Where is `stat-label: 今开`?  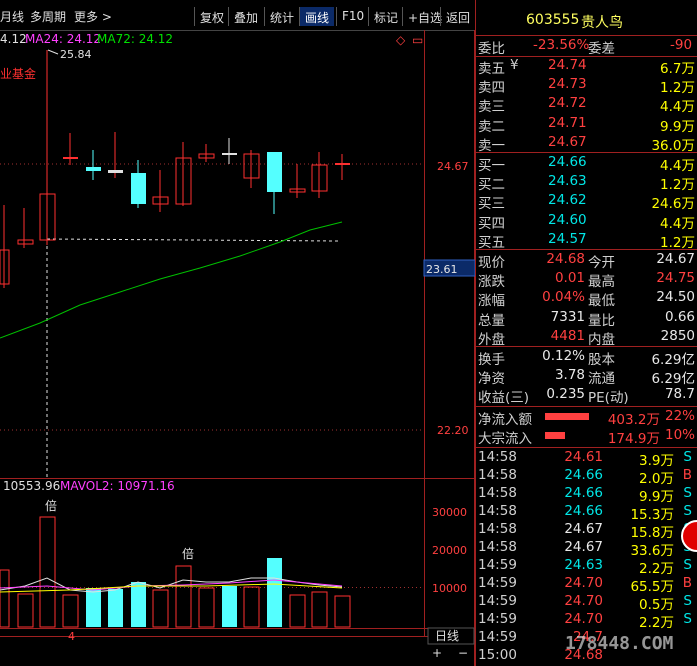 stat-label: 今开 is located at coordinates (601, 263).